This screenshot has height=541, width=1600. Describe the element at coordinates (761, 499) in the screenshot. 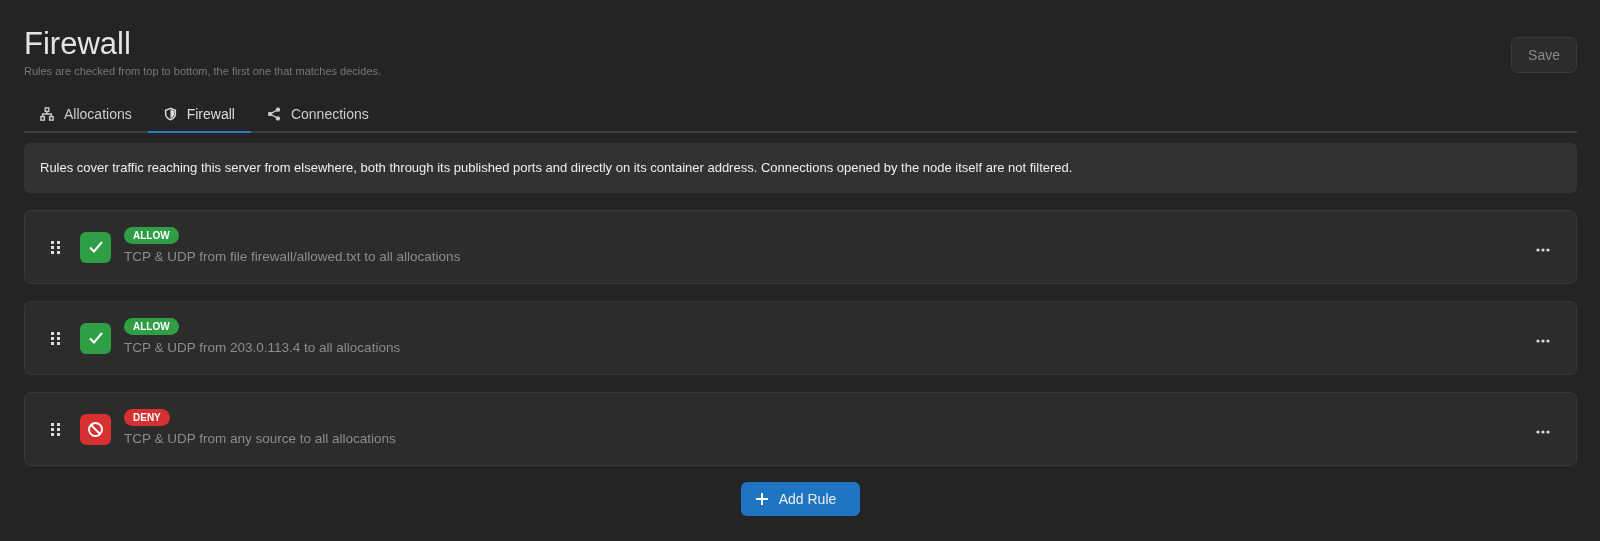

I see `plus-icon` at that location.